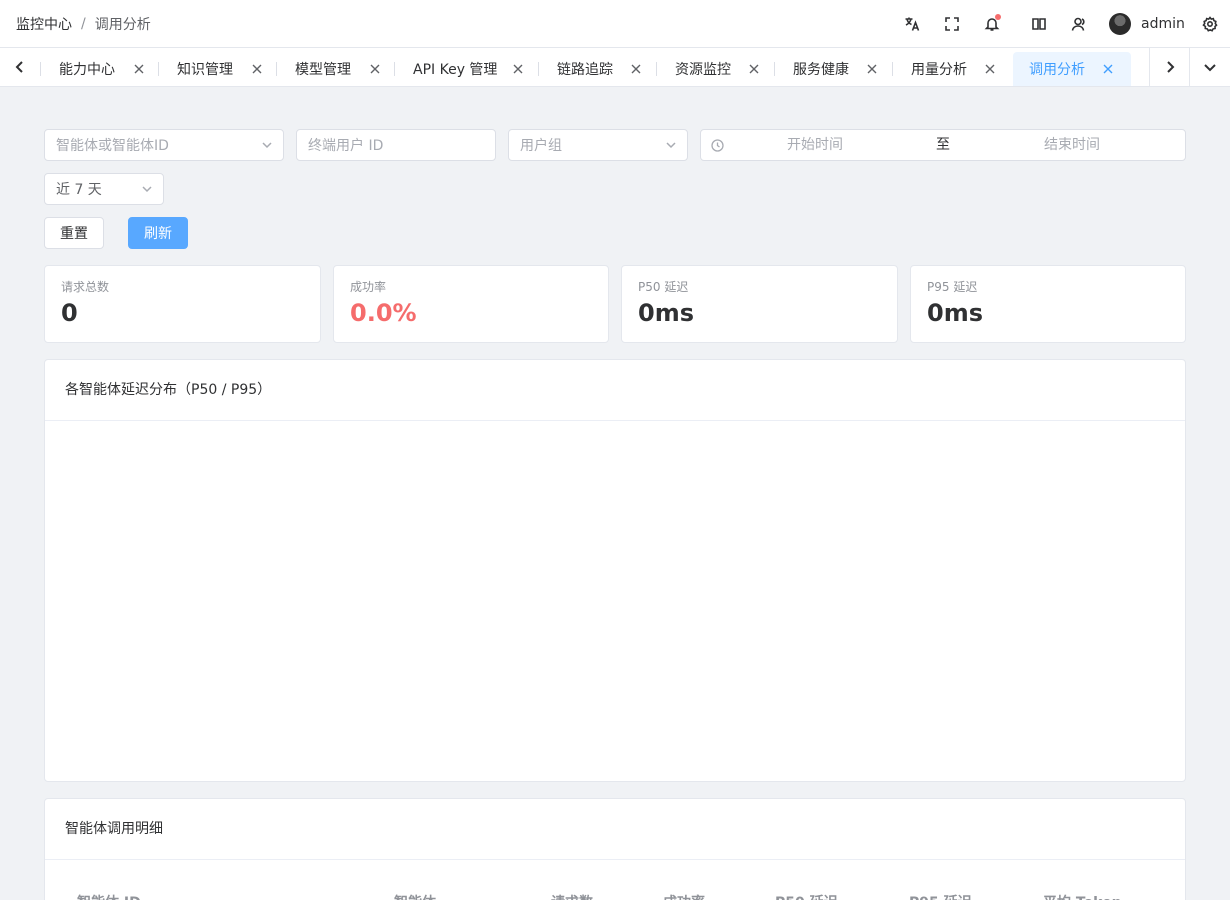 This screenshot has height=900, width=1230. Describe the element at coordinates (109, 896) in the screenshot. I see `column-header-agent-id: 智能体 ID` at that location.